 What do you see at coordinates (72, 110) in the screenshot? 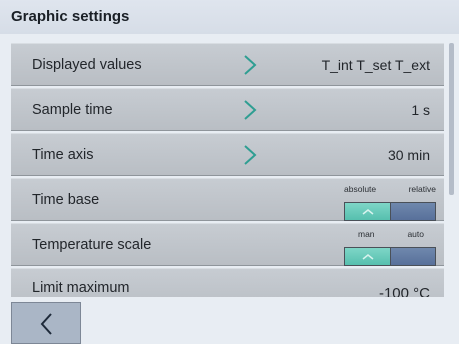
I see `row-label: Sample time` at bounding box center [72, 110].